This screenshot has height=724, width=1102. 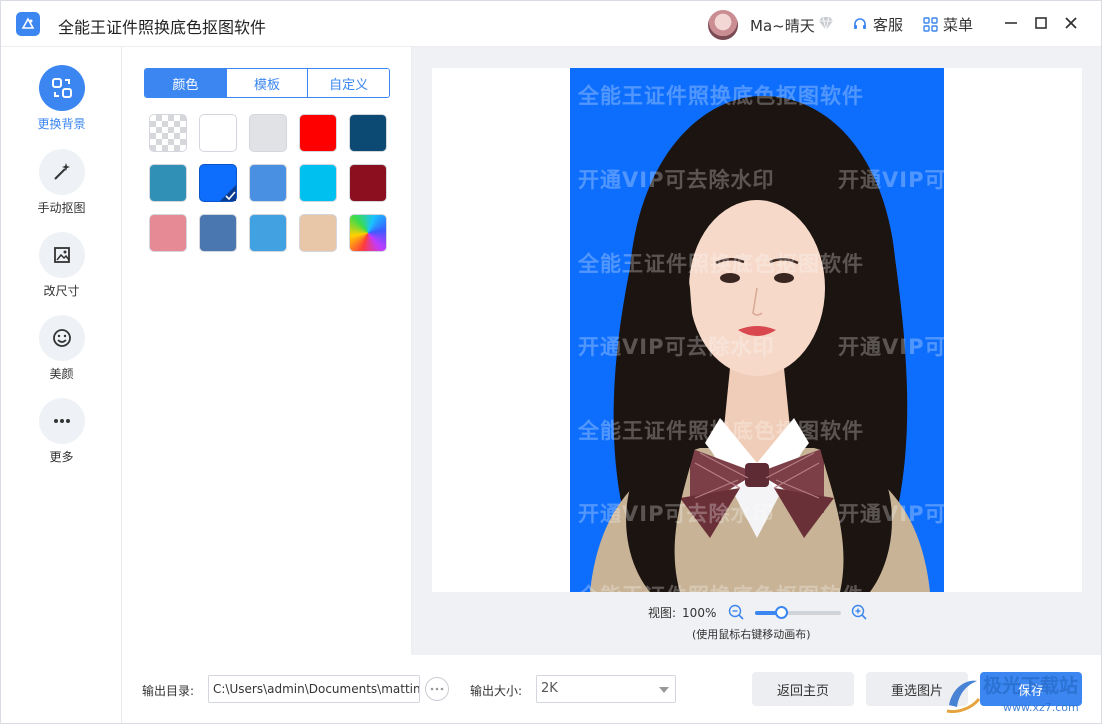 I want to click on sidebar-label: 手动抠图, so click(x=61, y=208).